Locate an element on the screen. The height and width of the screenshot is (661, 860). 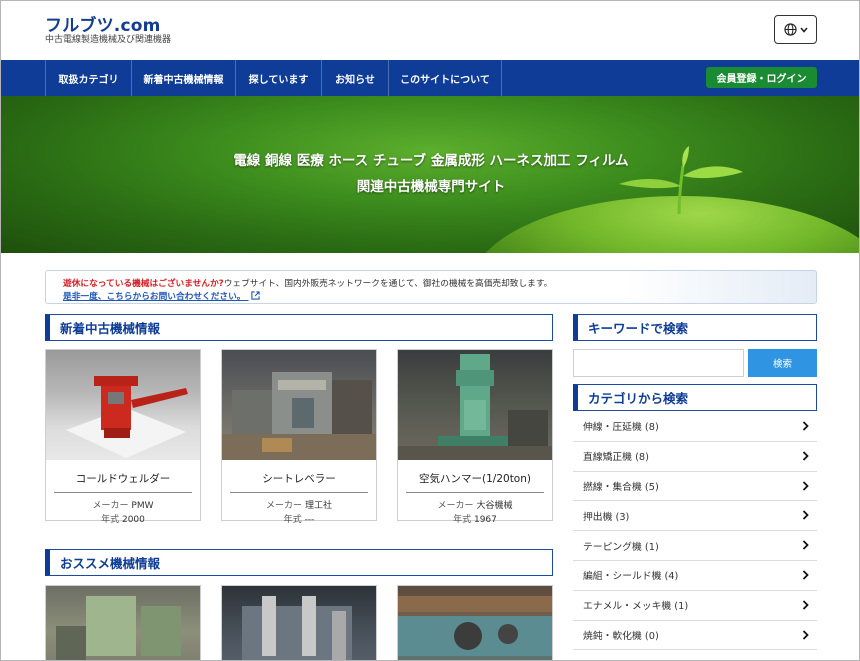
category-label: 焼鈍・軟化機 (0) is located at coordinates (621, 636).